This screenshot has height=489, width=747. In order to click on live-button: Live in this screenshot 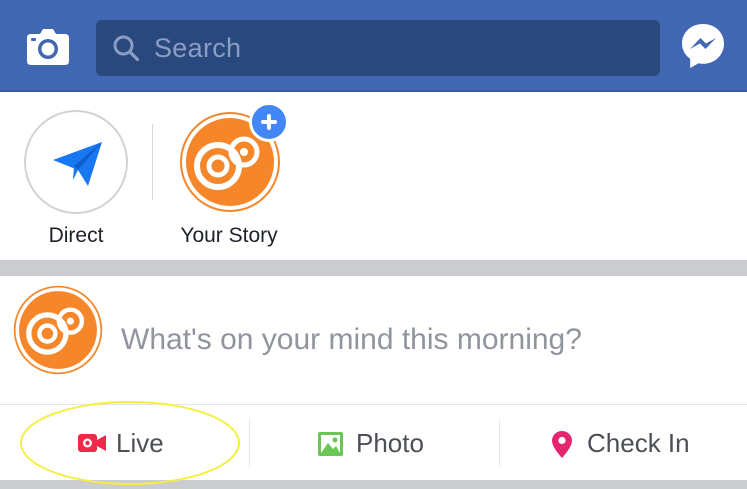, I will do `click(124, 443)`.